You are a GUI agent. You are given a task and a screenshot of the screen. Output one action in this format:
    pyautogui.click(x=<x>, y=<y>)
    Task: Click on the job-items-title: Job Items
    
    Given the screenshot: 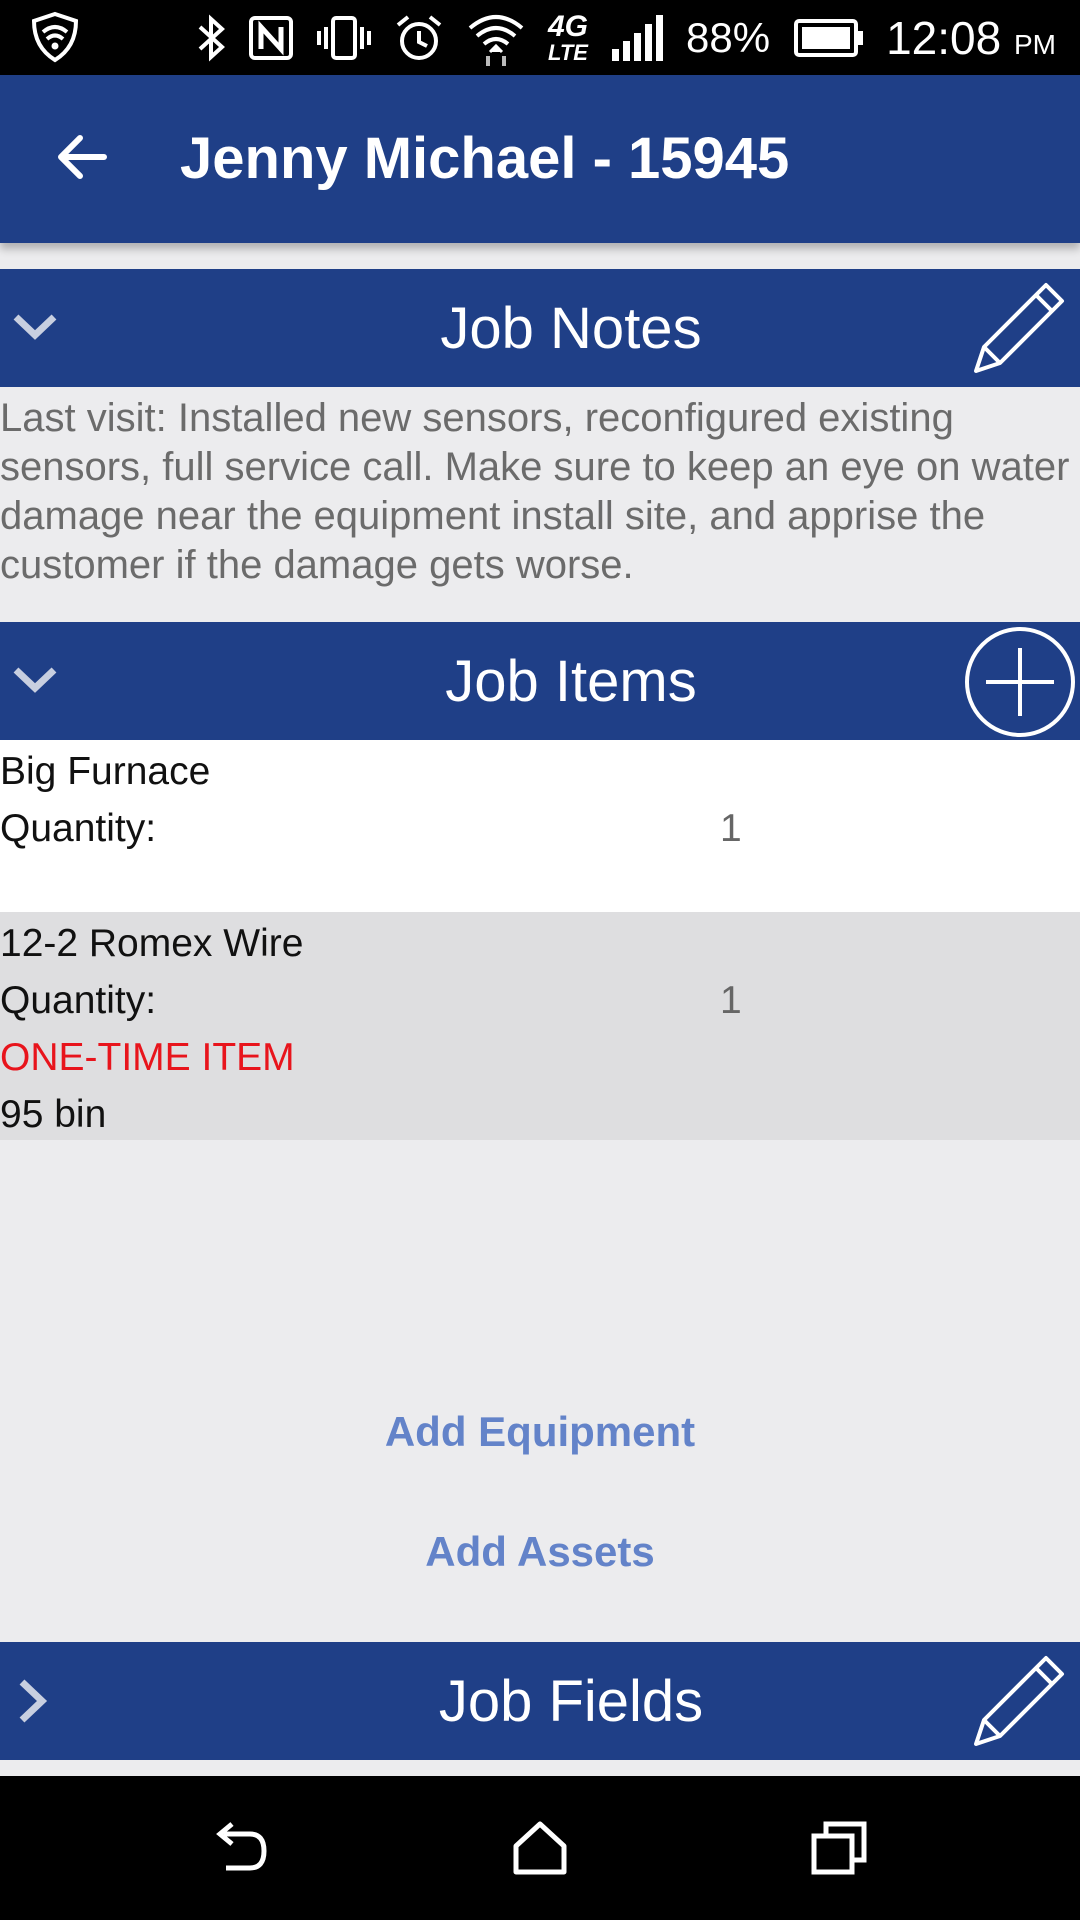 What is the action you would take?
    pyautogui.click(x=571, y=681)
    